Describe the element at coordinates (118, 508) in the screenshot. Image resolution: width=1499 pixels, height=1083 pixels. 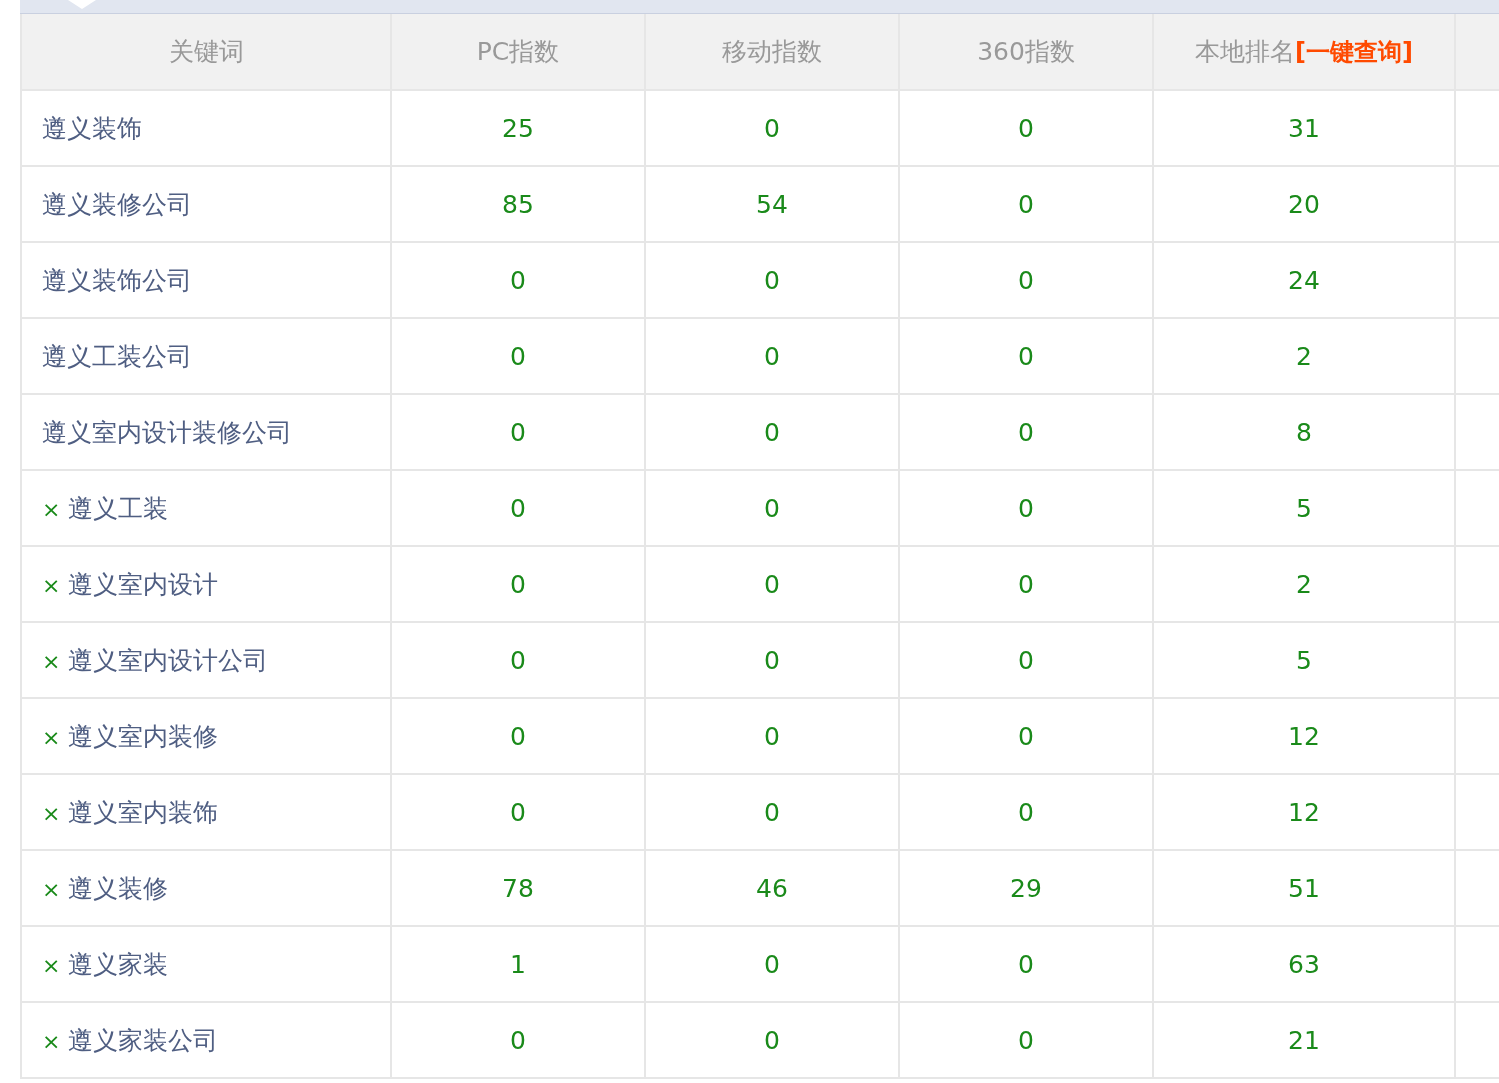
I see `keyword-text: 遵义工装` at that location.